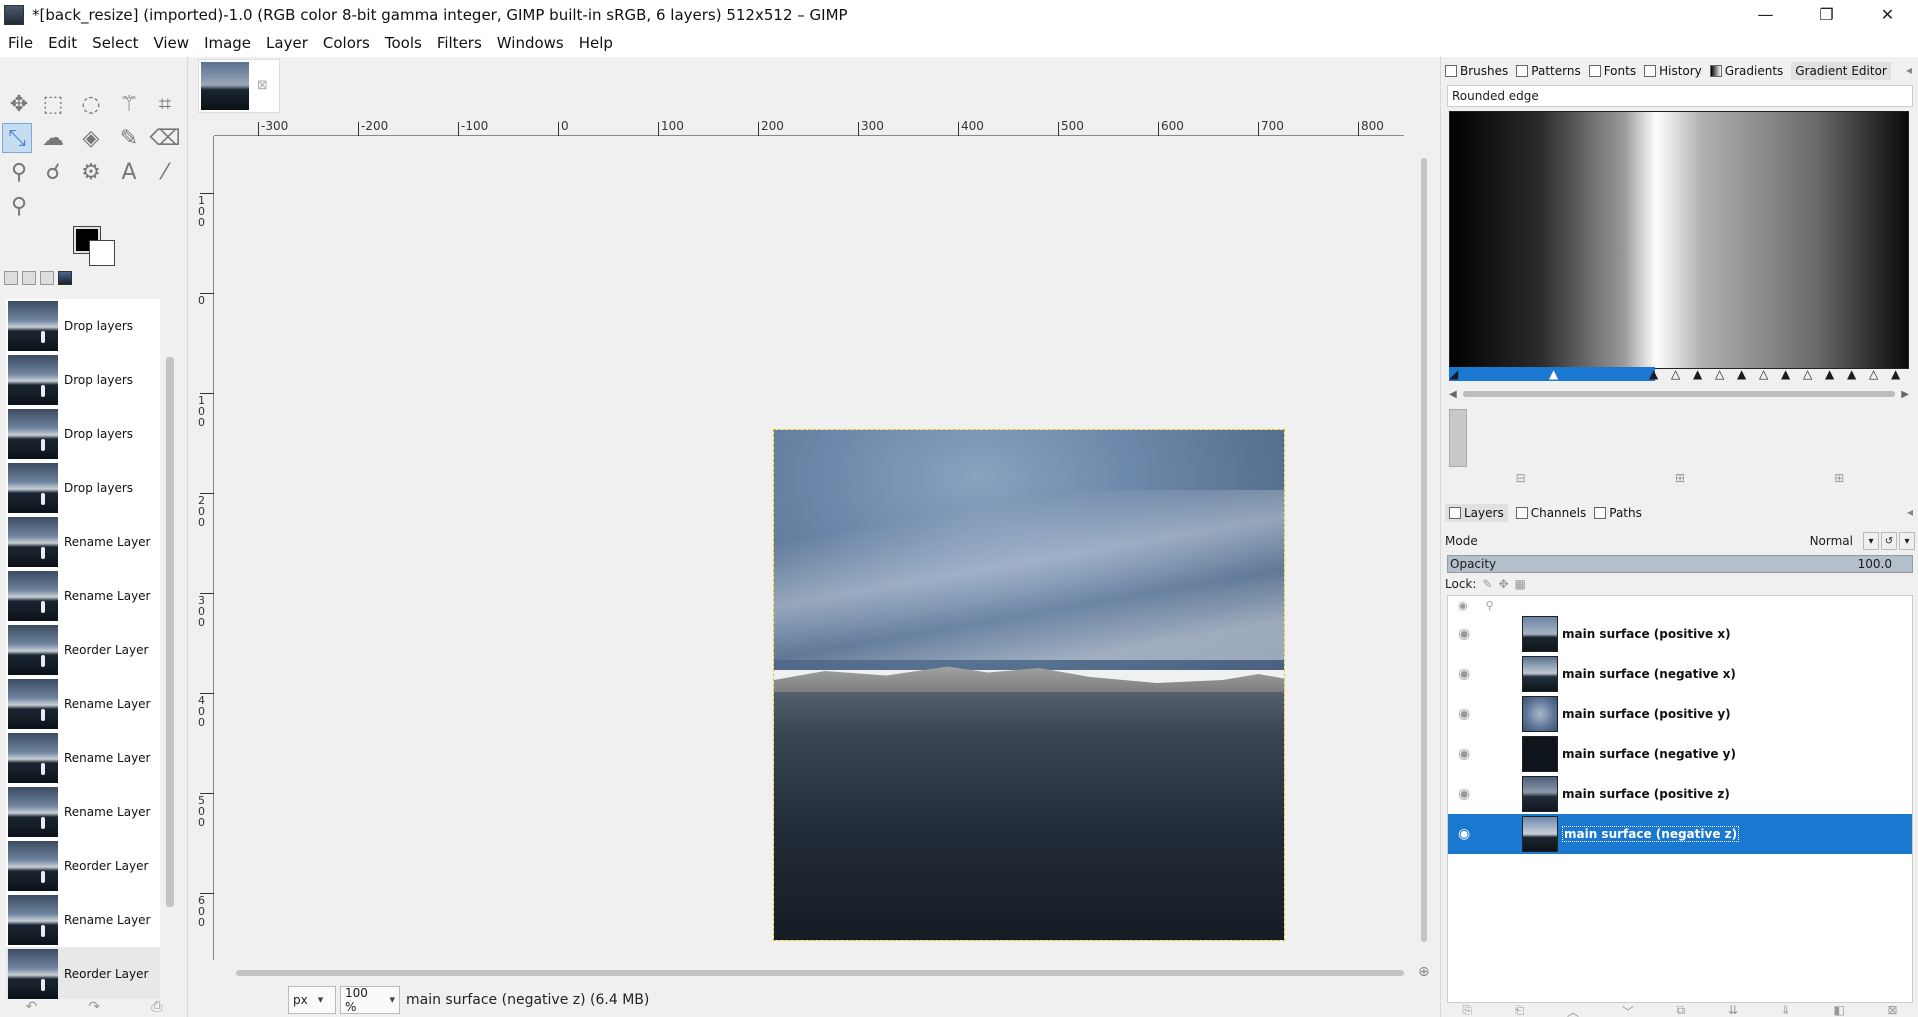 This screenshot has width=1918, height=1017. What do you see at coordinates (1841, 71) in the screenshot?
I see `tab-gradient-editor: Gradient Editor` at bounding box center [1841, 71].